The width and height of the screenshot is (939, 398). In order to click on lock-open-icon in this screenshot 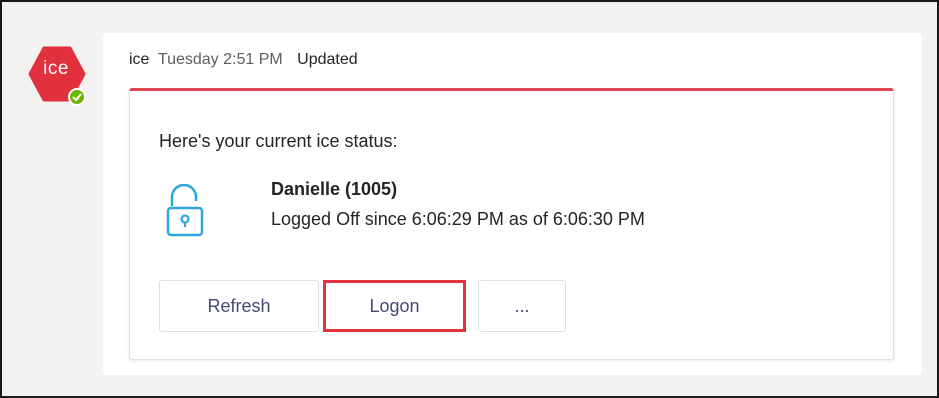, I will do `click(185, 210)`.